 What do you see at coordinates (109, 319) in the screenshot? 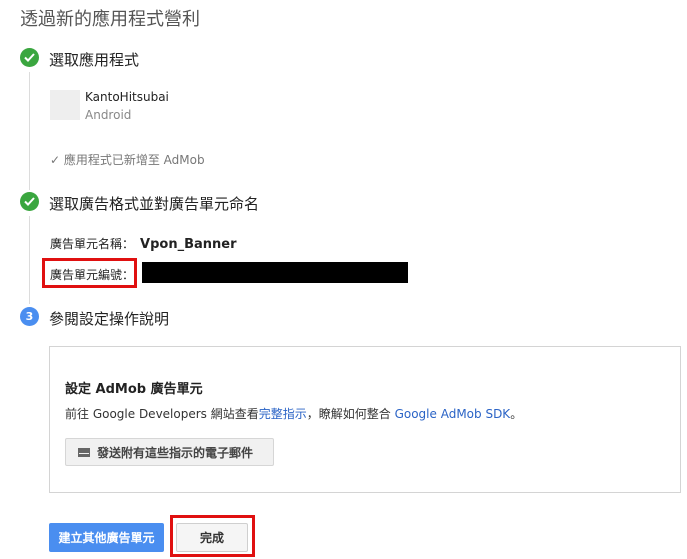
I see `step3-label: 參閱設定操作說明` at bounding box center [109, 319].